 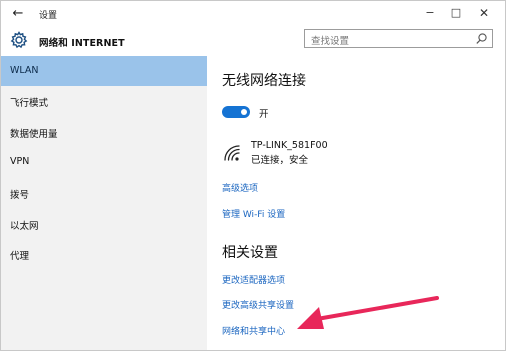 I want to click on change-adapter-options-link: 更改适配器选项, so click(x=253, y=279).